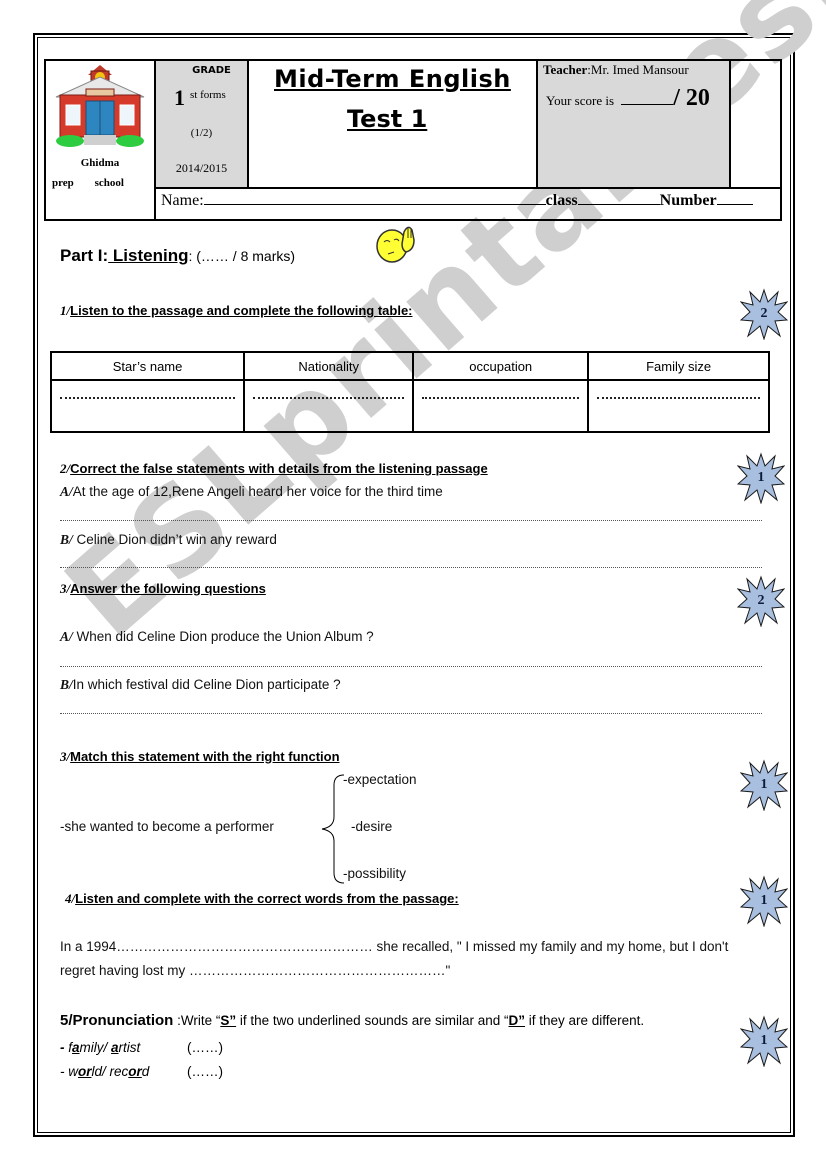  I want to click on q2-item-b-letter: B/, so click(66, 539).